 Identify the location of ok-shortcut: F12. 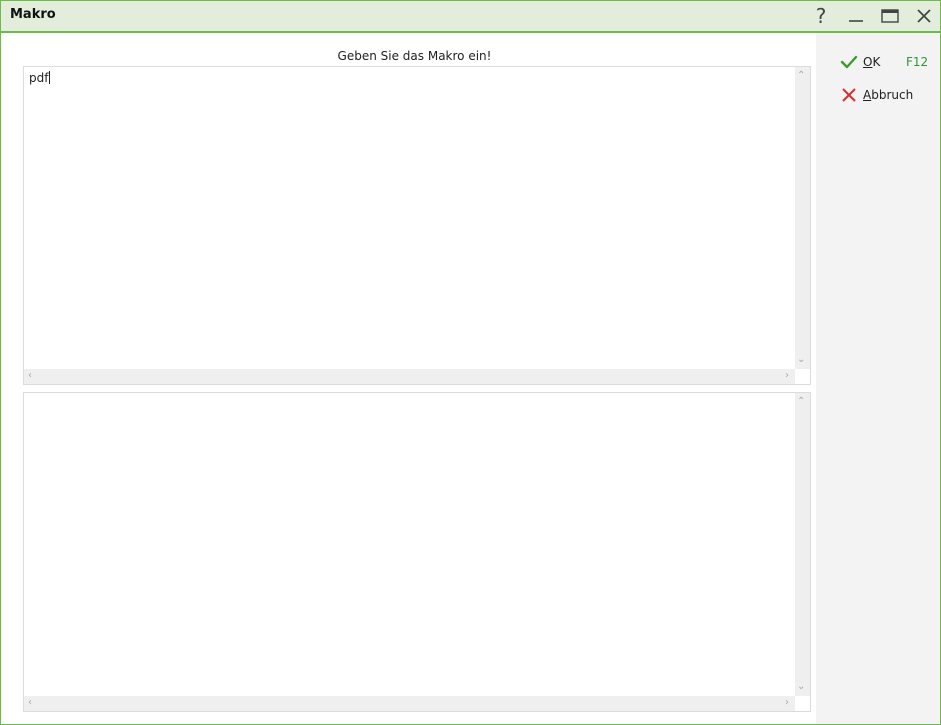
(917, 62).